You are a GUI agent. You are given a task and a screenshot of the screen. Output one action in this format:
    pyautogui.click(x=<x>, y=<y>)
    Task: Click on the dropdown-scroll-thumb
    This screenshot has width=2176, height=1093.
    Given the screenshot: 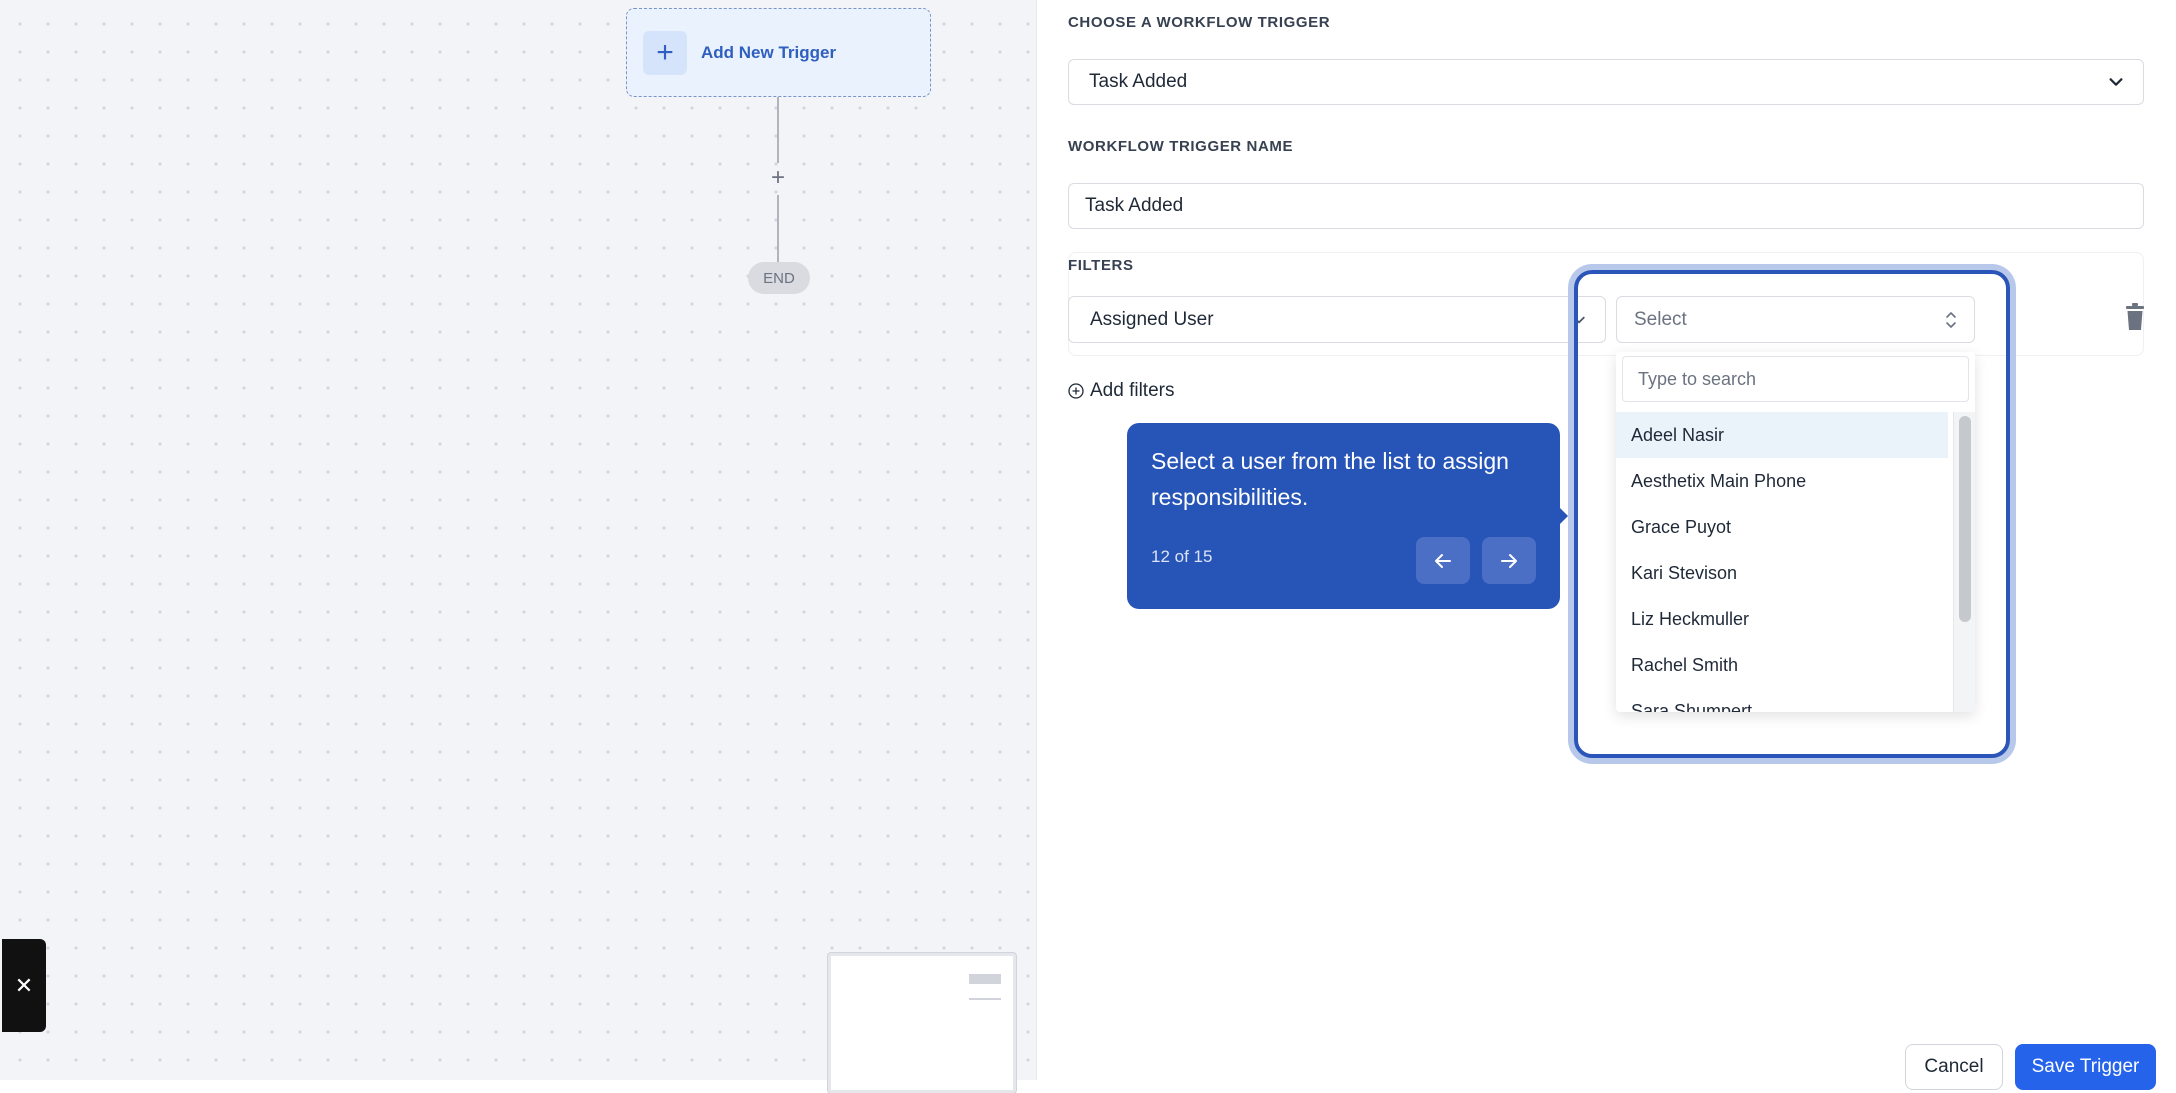 What is the action you would take?
    pyautogui.click(x=1965, y=519)
    